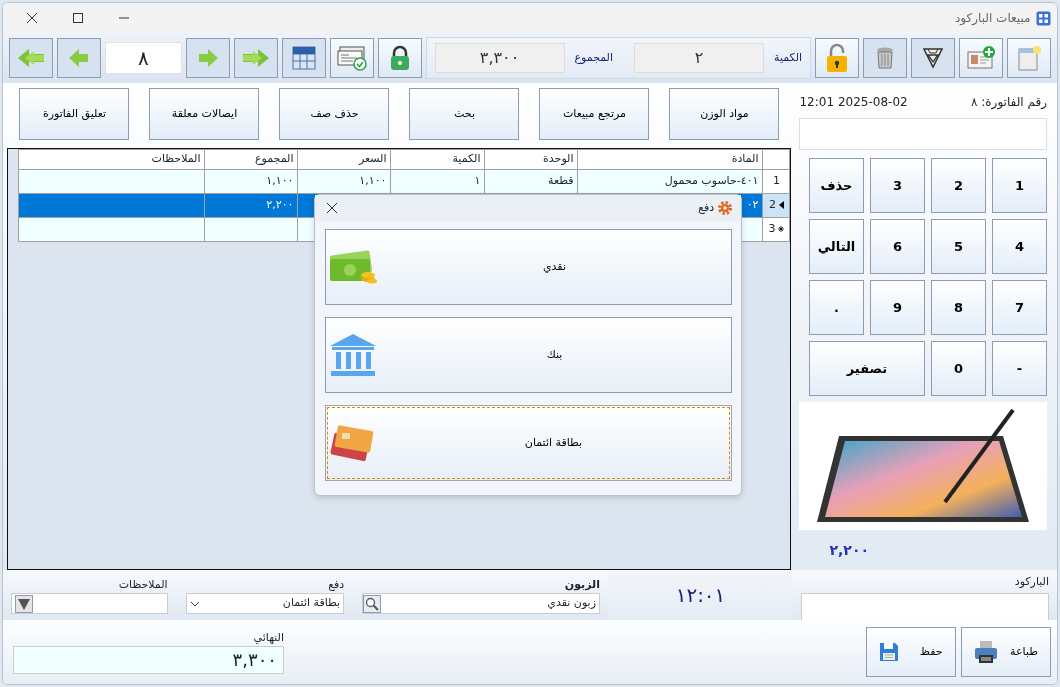  I want to click on row-number: 1, so click(776, 181).